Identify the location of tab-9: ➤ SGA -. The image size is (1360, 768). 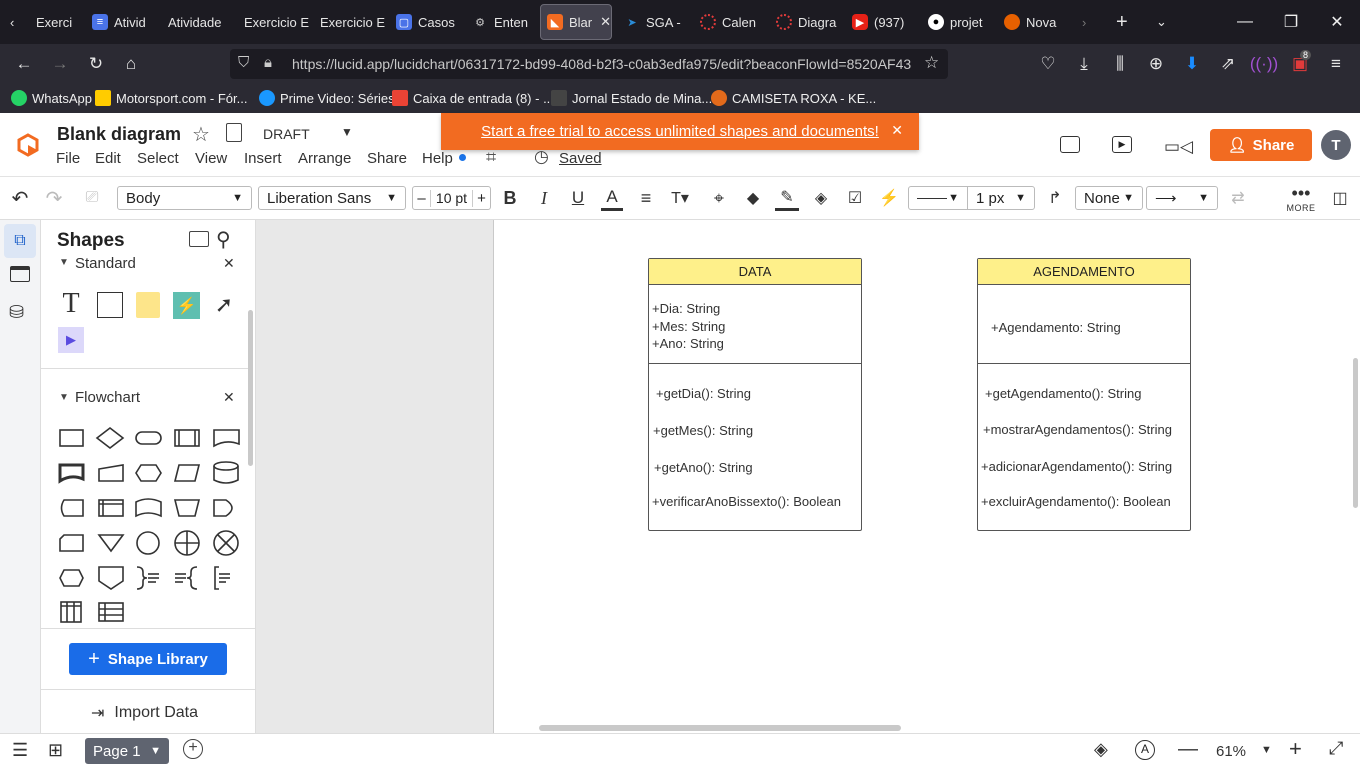
(654, 22).